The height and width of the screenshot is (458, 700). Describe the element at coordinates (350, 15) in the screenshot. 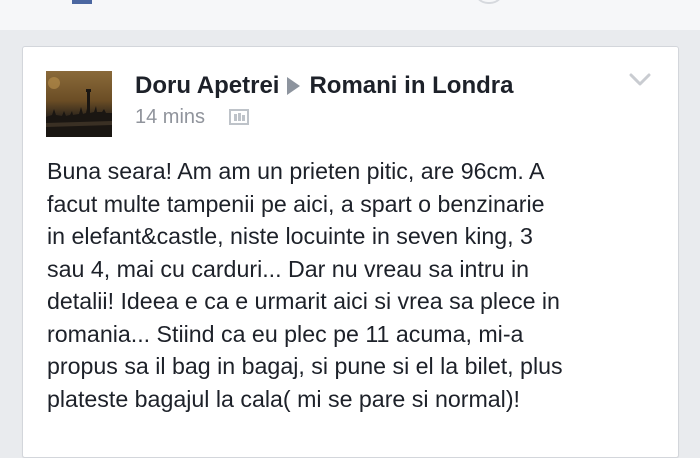

I see `top-navigation-bar` at that location.